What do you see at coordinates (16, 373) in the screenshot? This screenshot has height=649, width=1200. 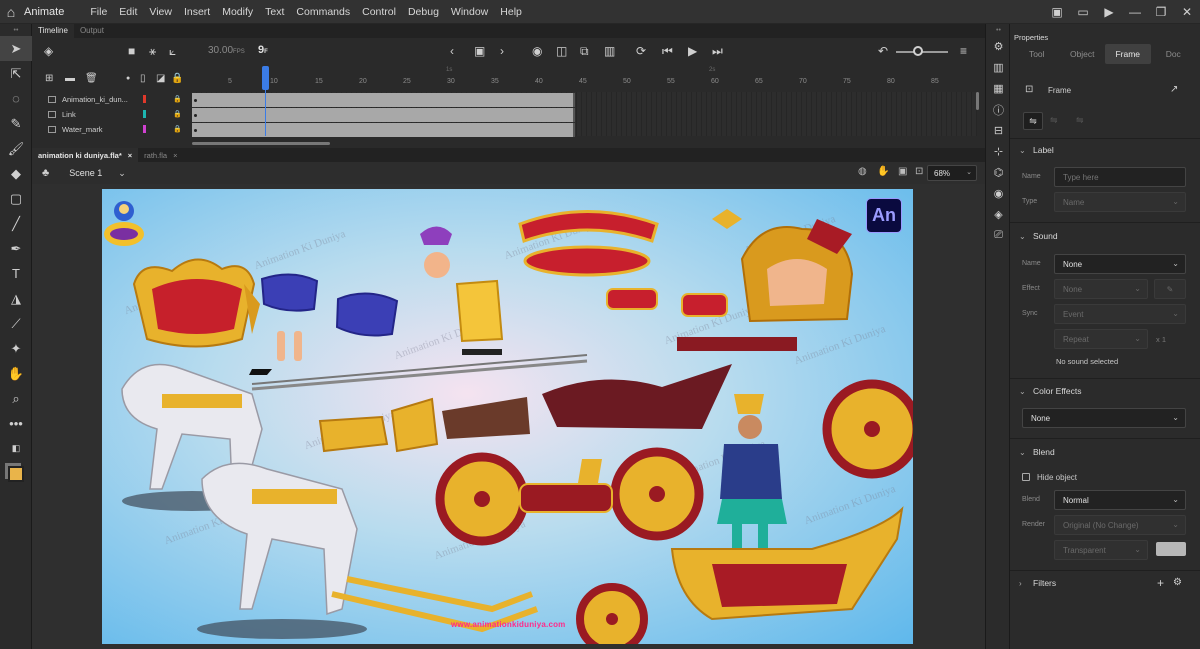 I see `hand-tool-icon: ✋` at bounding box center [16, 373].